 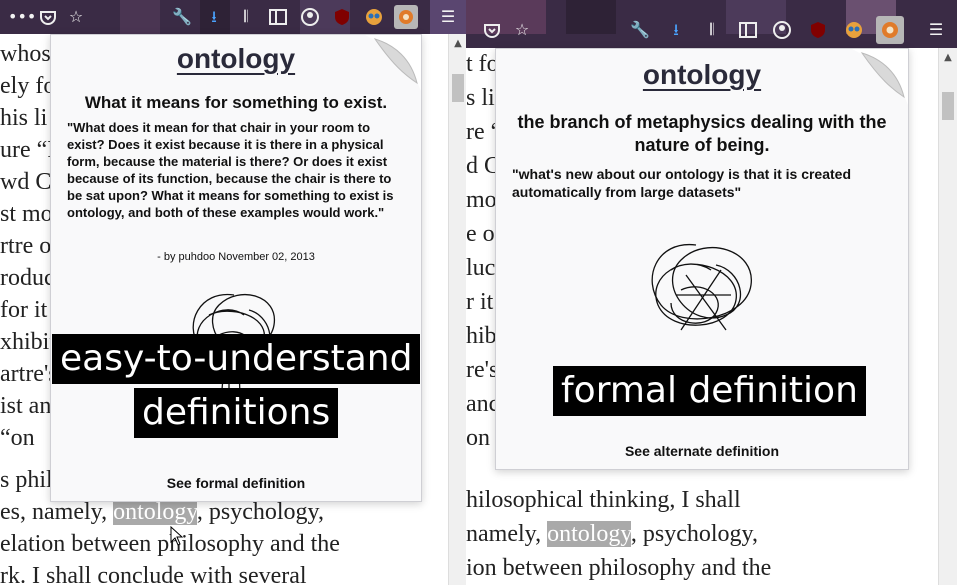 I want to click on scribble-drawing-icon, so click(x=701, y=287).